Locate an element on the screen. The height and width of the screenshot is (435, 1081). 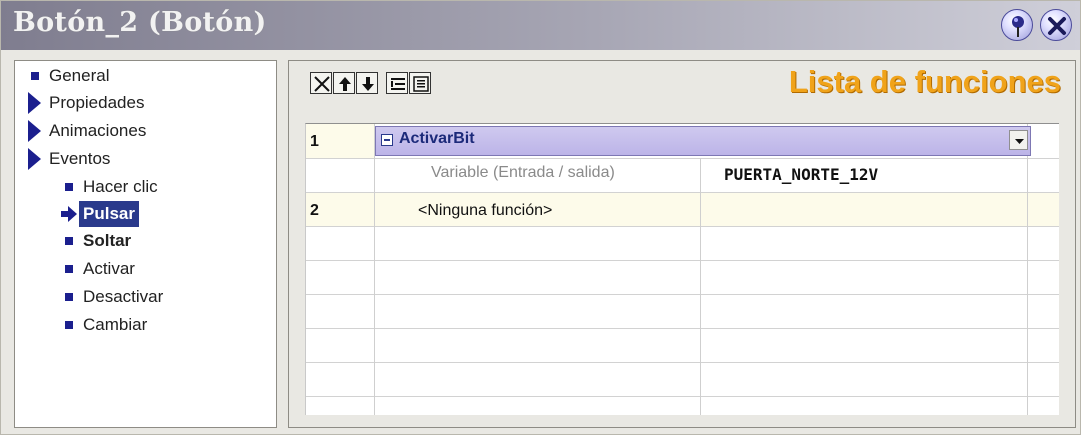
indent-icon is located at coordinates (398, 84).